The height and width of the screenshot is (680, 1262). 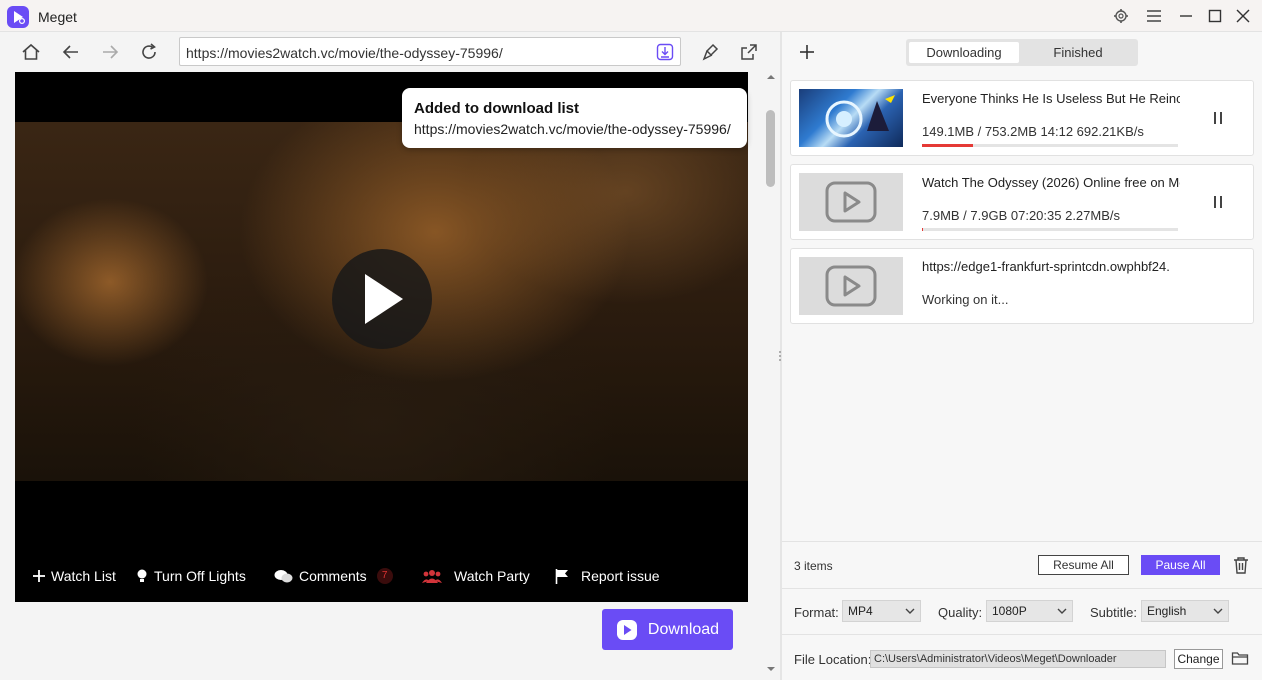 I want to click on flag-icon, so click(x=561, y=576).